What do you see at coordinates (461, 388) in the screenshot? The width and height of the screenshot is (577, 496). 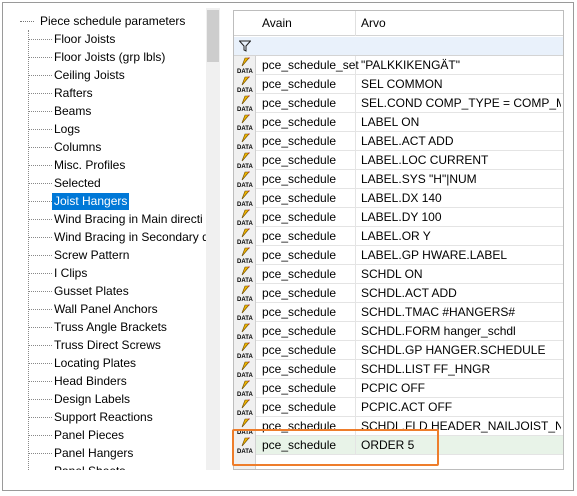 I see `cell-value: PCPIC OFF` at bounding box center [461, 388].